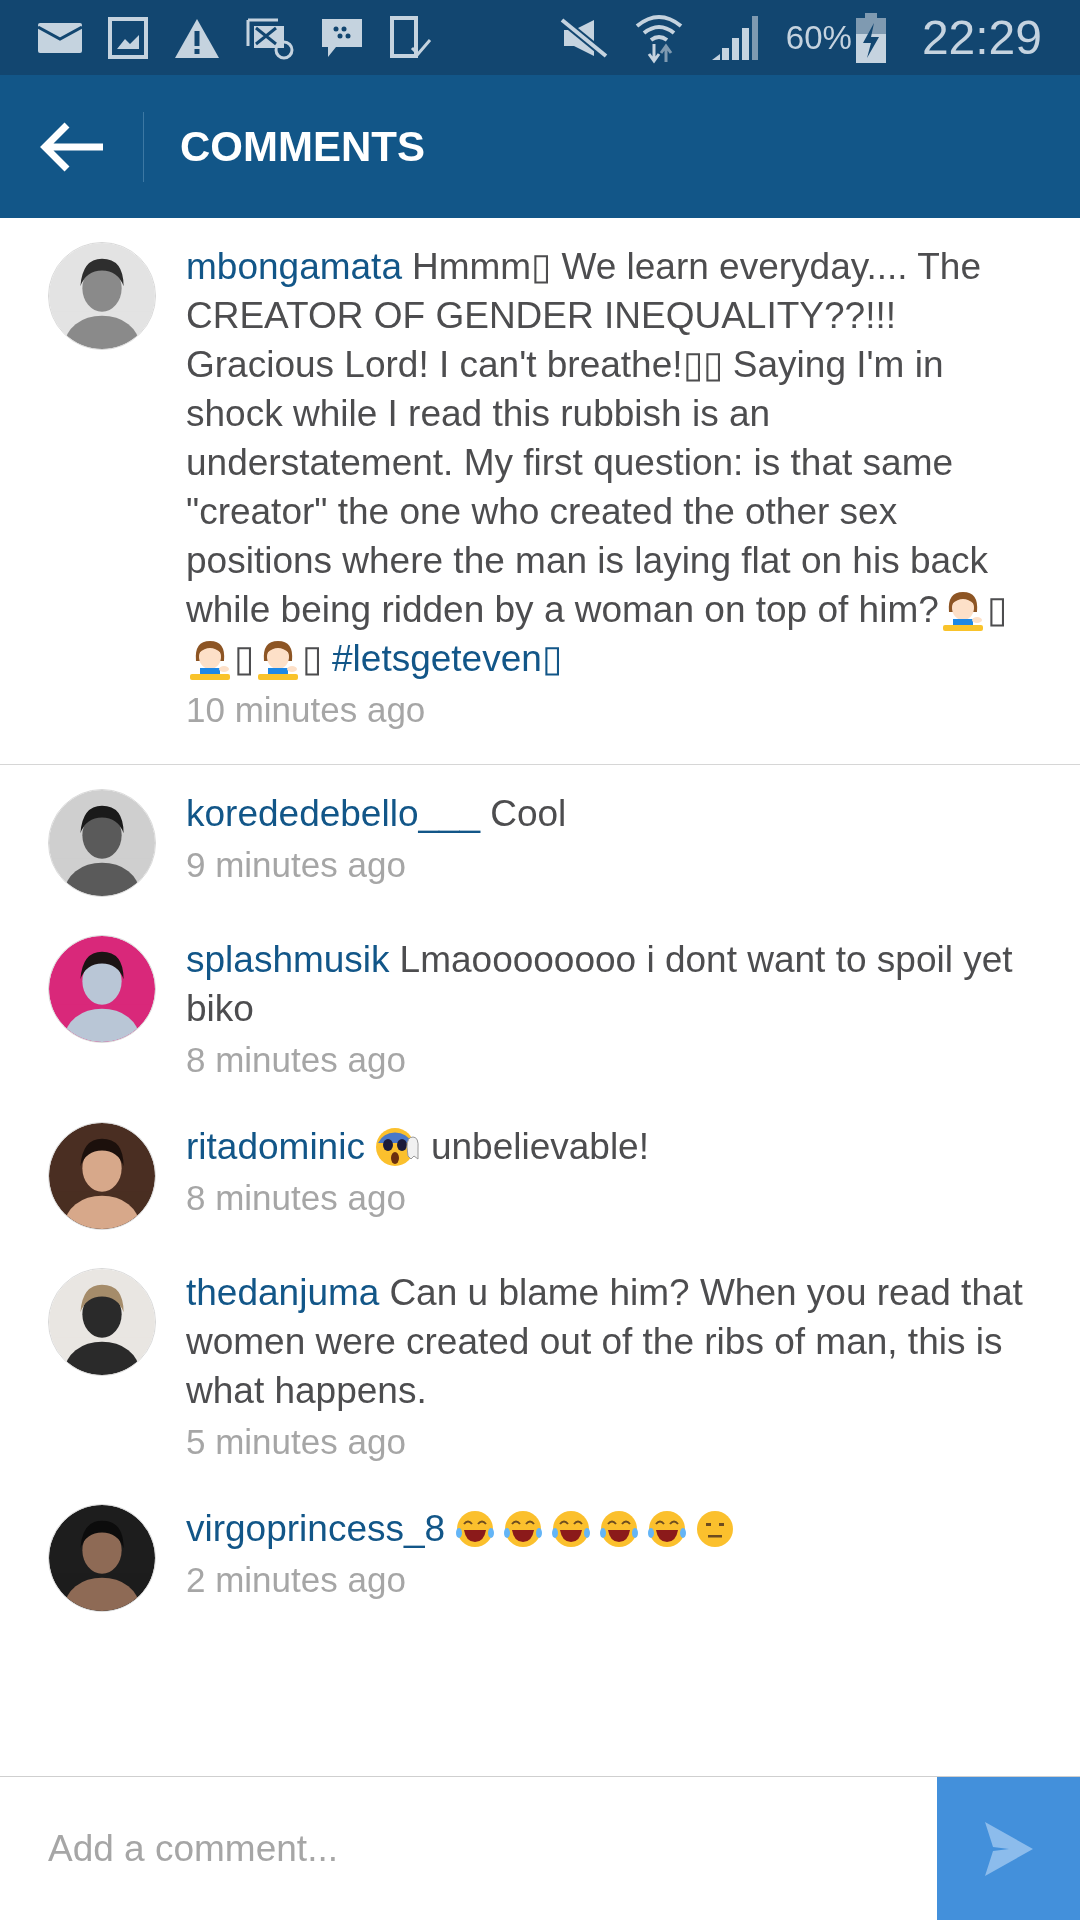  What do you see at coordinates (1008, 1848) in the screenshot?
I see `send-icon` at bounding box center [1008, 1848].